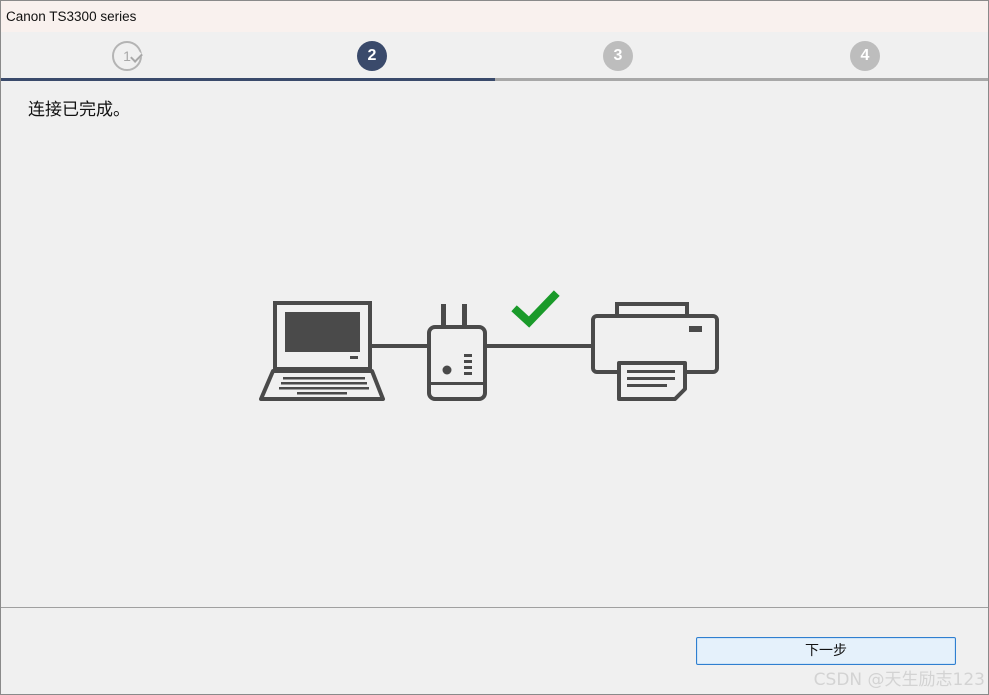 The width and height of the screenshot is (989, 695). I want to click on next-button: 下一步, so click(826, 651).